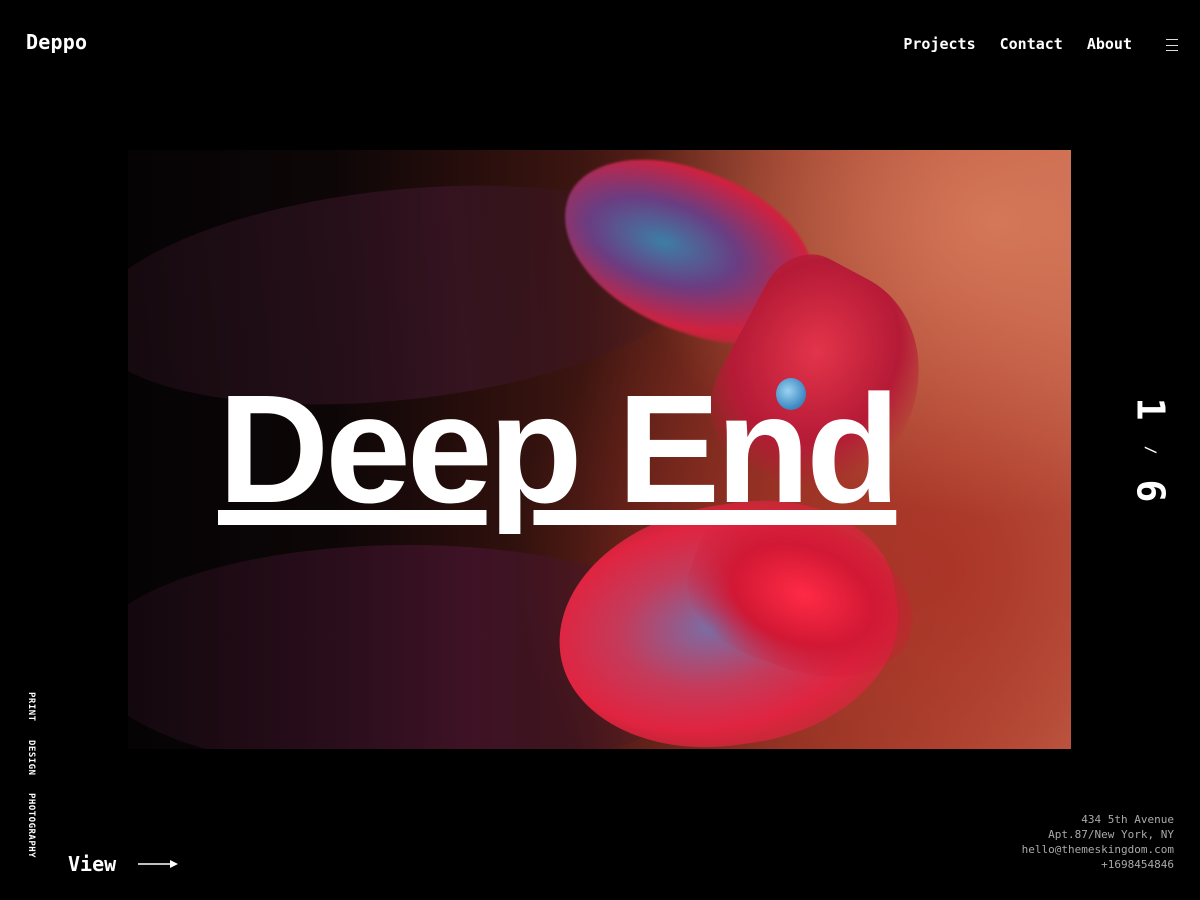 The height and width of the screenshot is (900, 1200). What do you see at coordinates (123, 864) in the screenshot?
I see `view-project-link: View` at bounding box center [123, 864].